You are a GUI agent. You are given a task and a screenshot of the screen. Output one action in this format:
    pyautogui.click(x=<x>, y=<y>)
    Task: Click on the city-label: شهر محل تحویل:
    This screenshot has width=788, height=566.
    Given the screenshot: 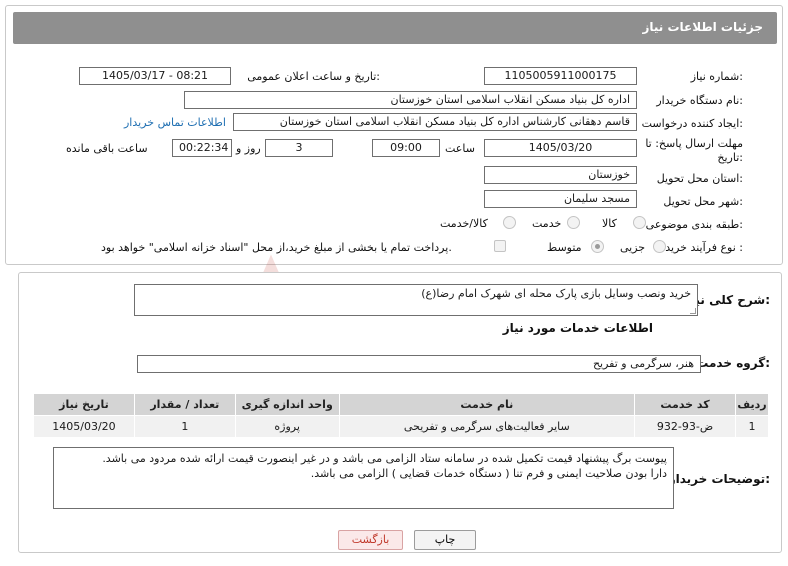 What is the action you would take?
    pyautogui.click(x=703, y=201)
    